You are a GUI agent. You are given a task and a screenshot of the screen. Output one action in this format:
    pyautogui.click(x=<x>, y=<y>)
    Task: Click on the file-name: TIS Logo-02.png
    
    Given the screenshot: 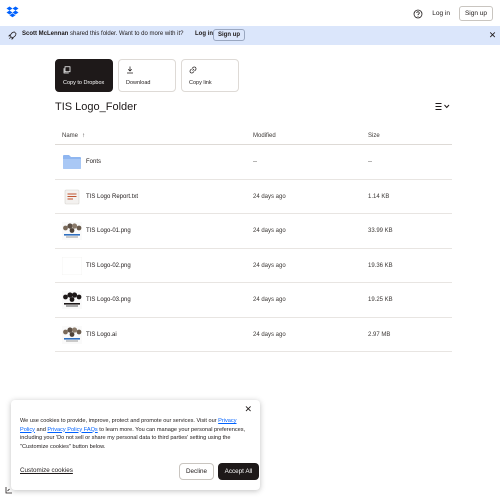 What is the action you would take?
    pyautogui.click(x=108, y=266)
    